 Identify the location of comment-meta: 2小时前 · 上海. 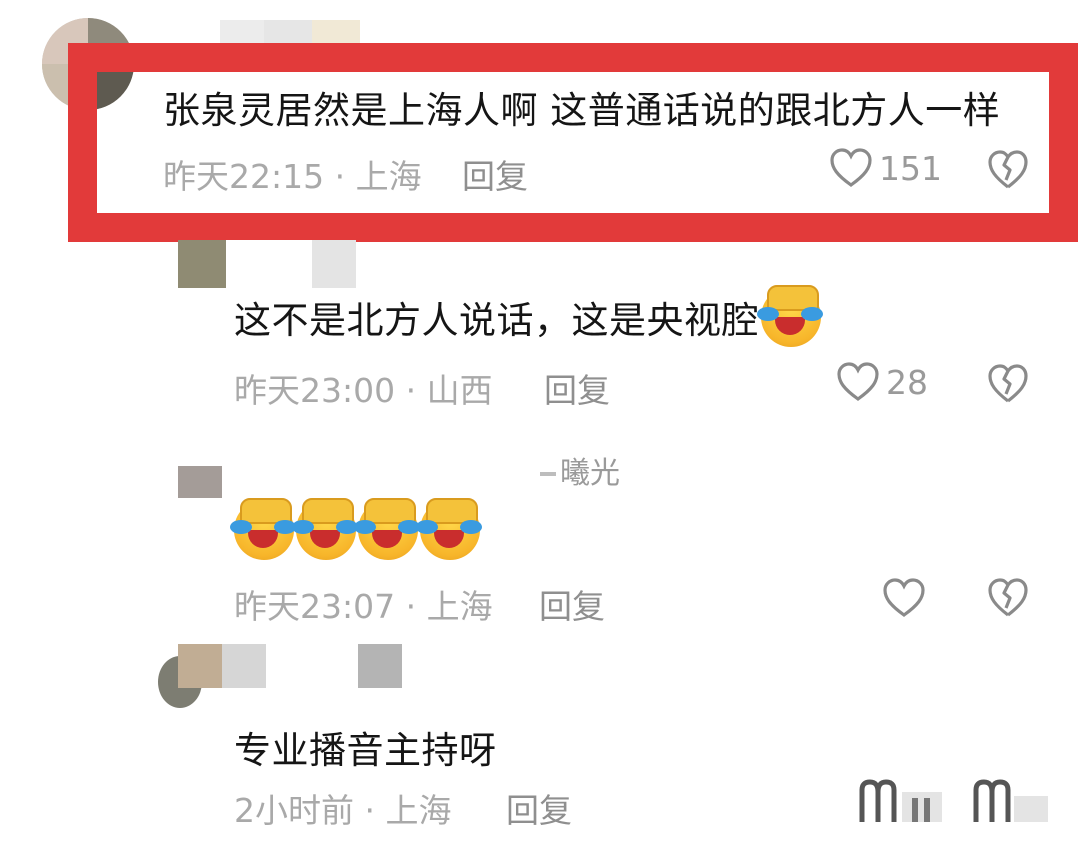
(343, 810).